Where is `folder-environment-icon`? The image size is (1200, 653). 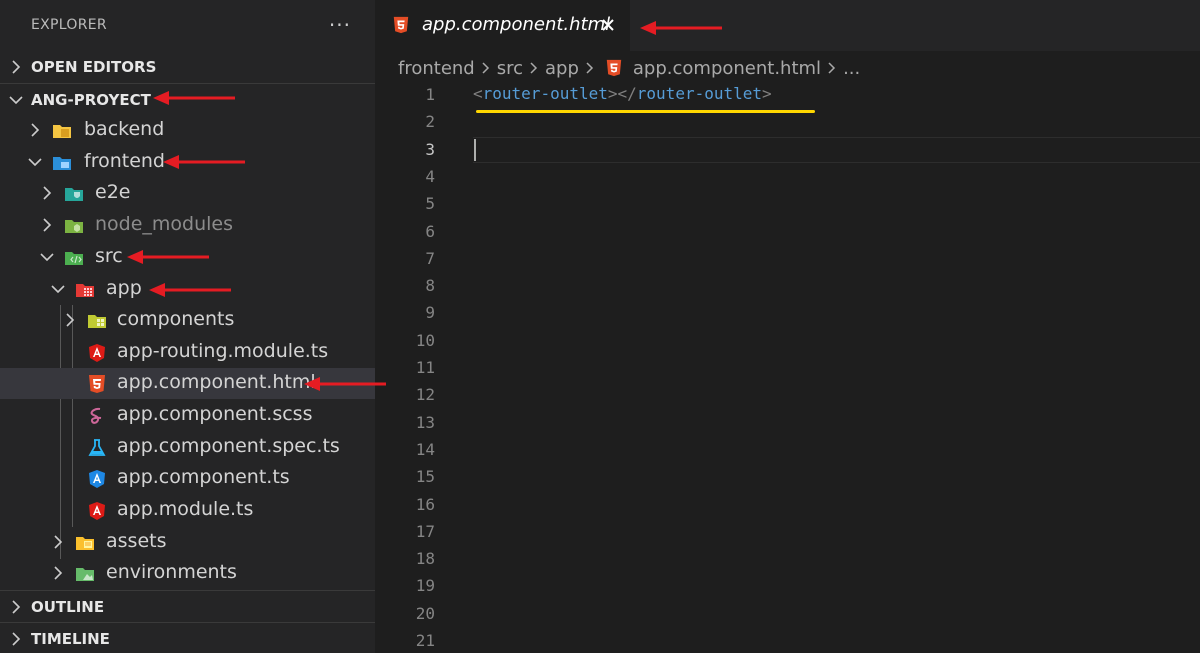
folder-environment-icon is located at coordinates (85, 574).